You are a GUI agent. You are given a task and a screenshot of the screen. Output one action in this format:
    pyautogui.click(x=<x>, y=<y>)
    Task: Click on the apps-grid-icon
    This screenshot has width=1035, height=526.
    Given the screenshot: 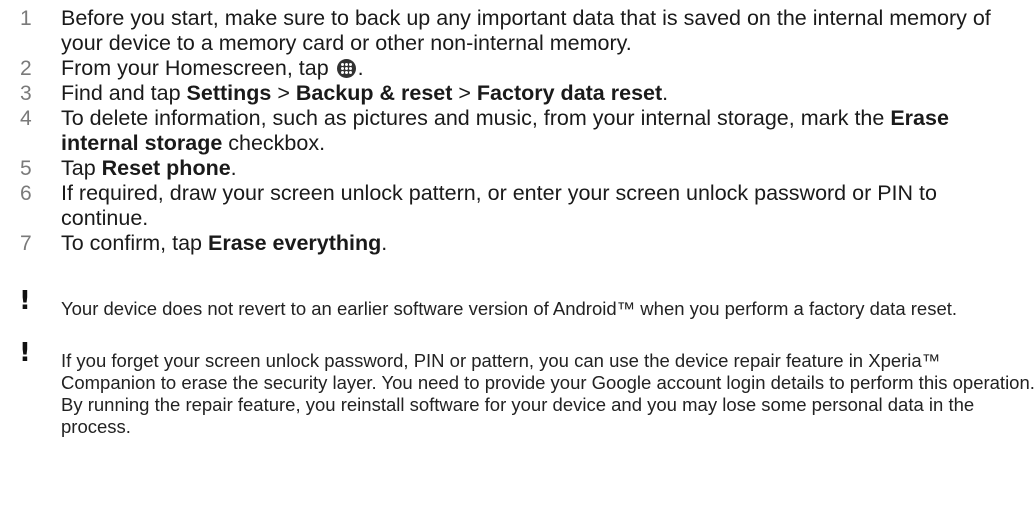 What is the action you would take?
    pyautogui.click(x=346, y=68)
    